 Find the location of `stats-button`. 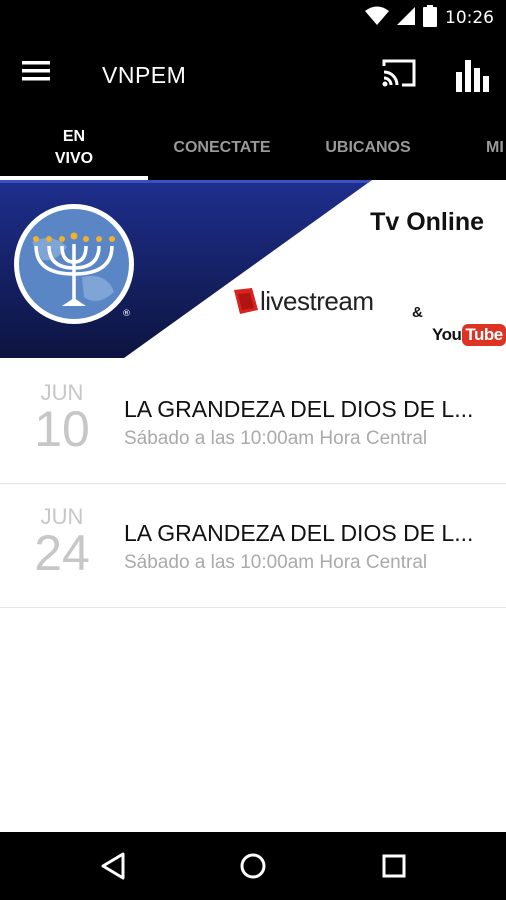

stats-button is located at coordinates (474, 76).